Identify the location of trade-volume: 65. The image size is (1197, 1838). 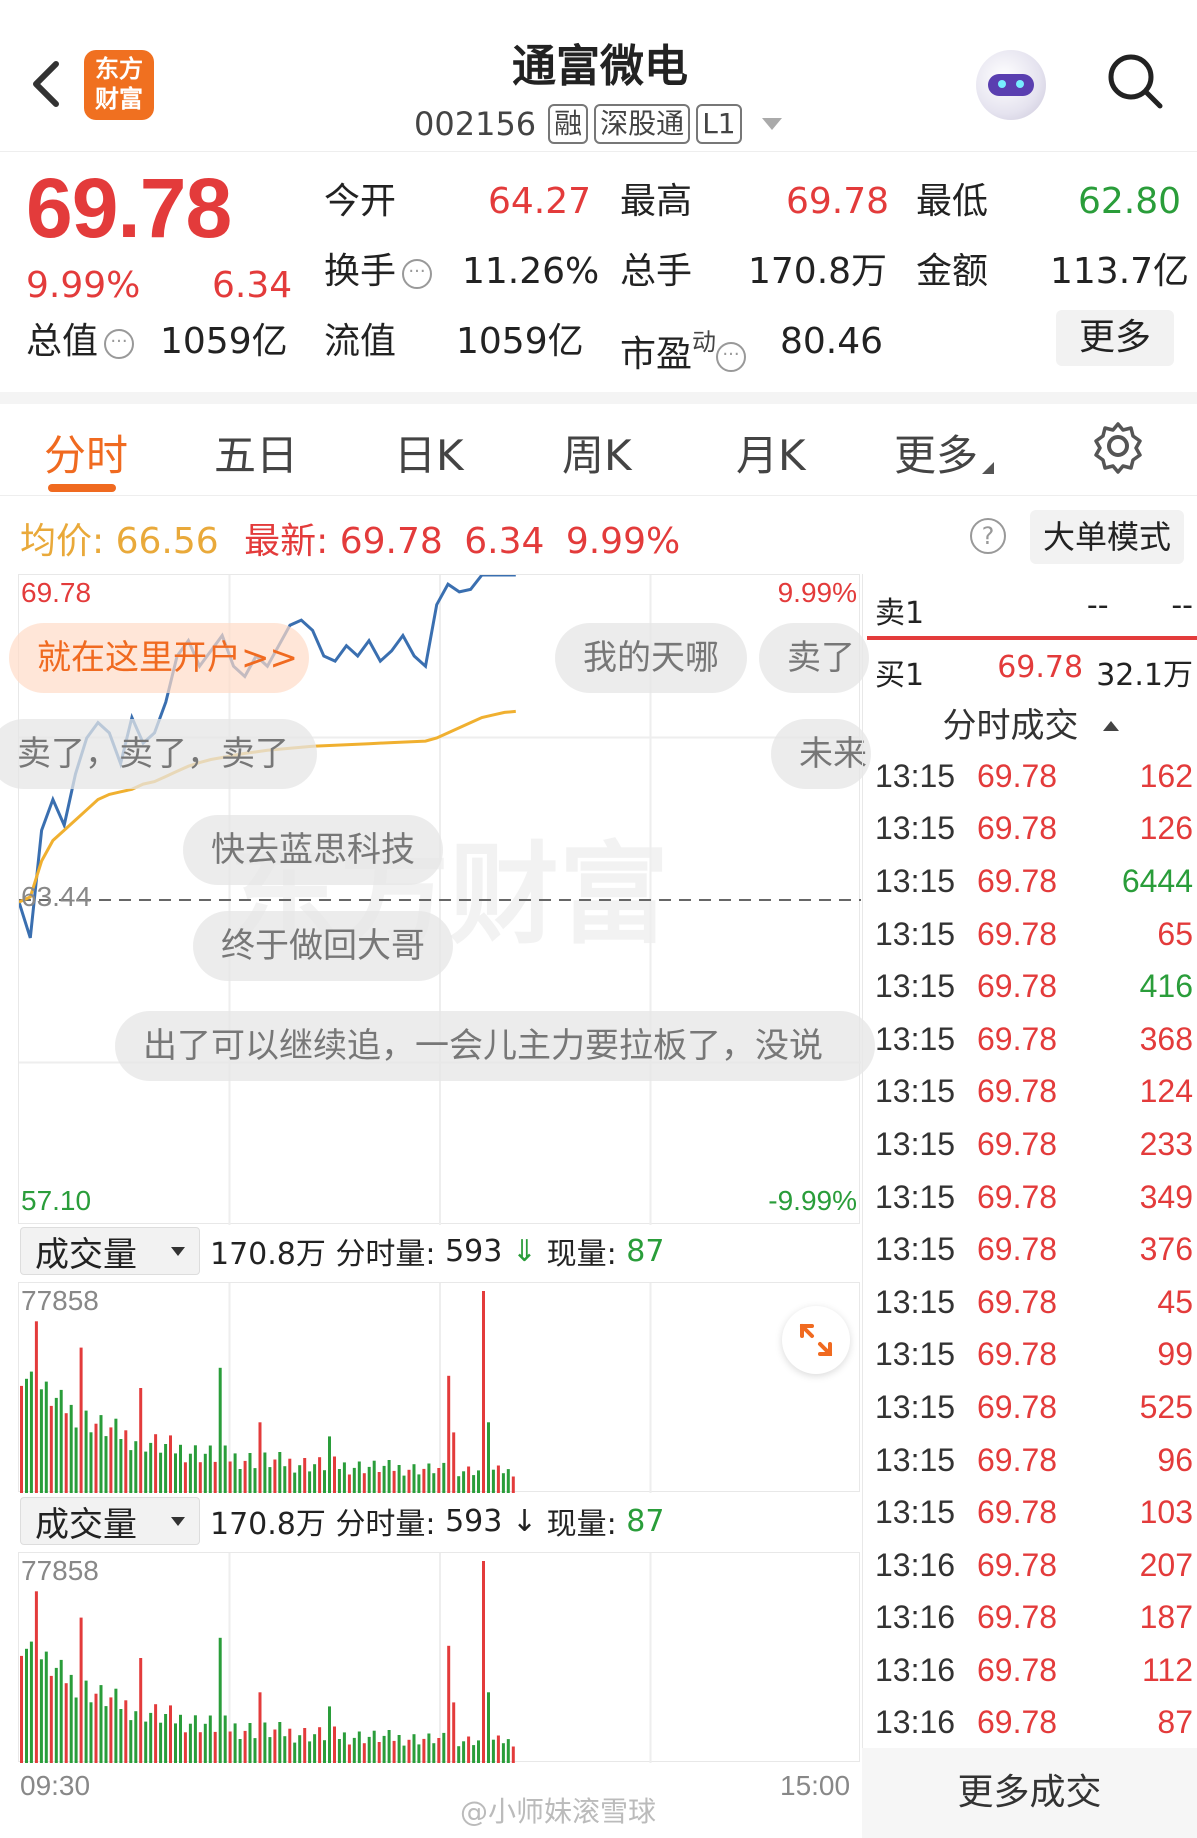
(1175, 933).